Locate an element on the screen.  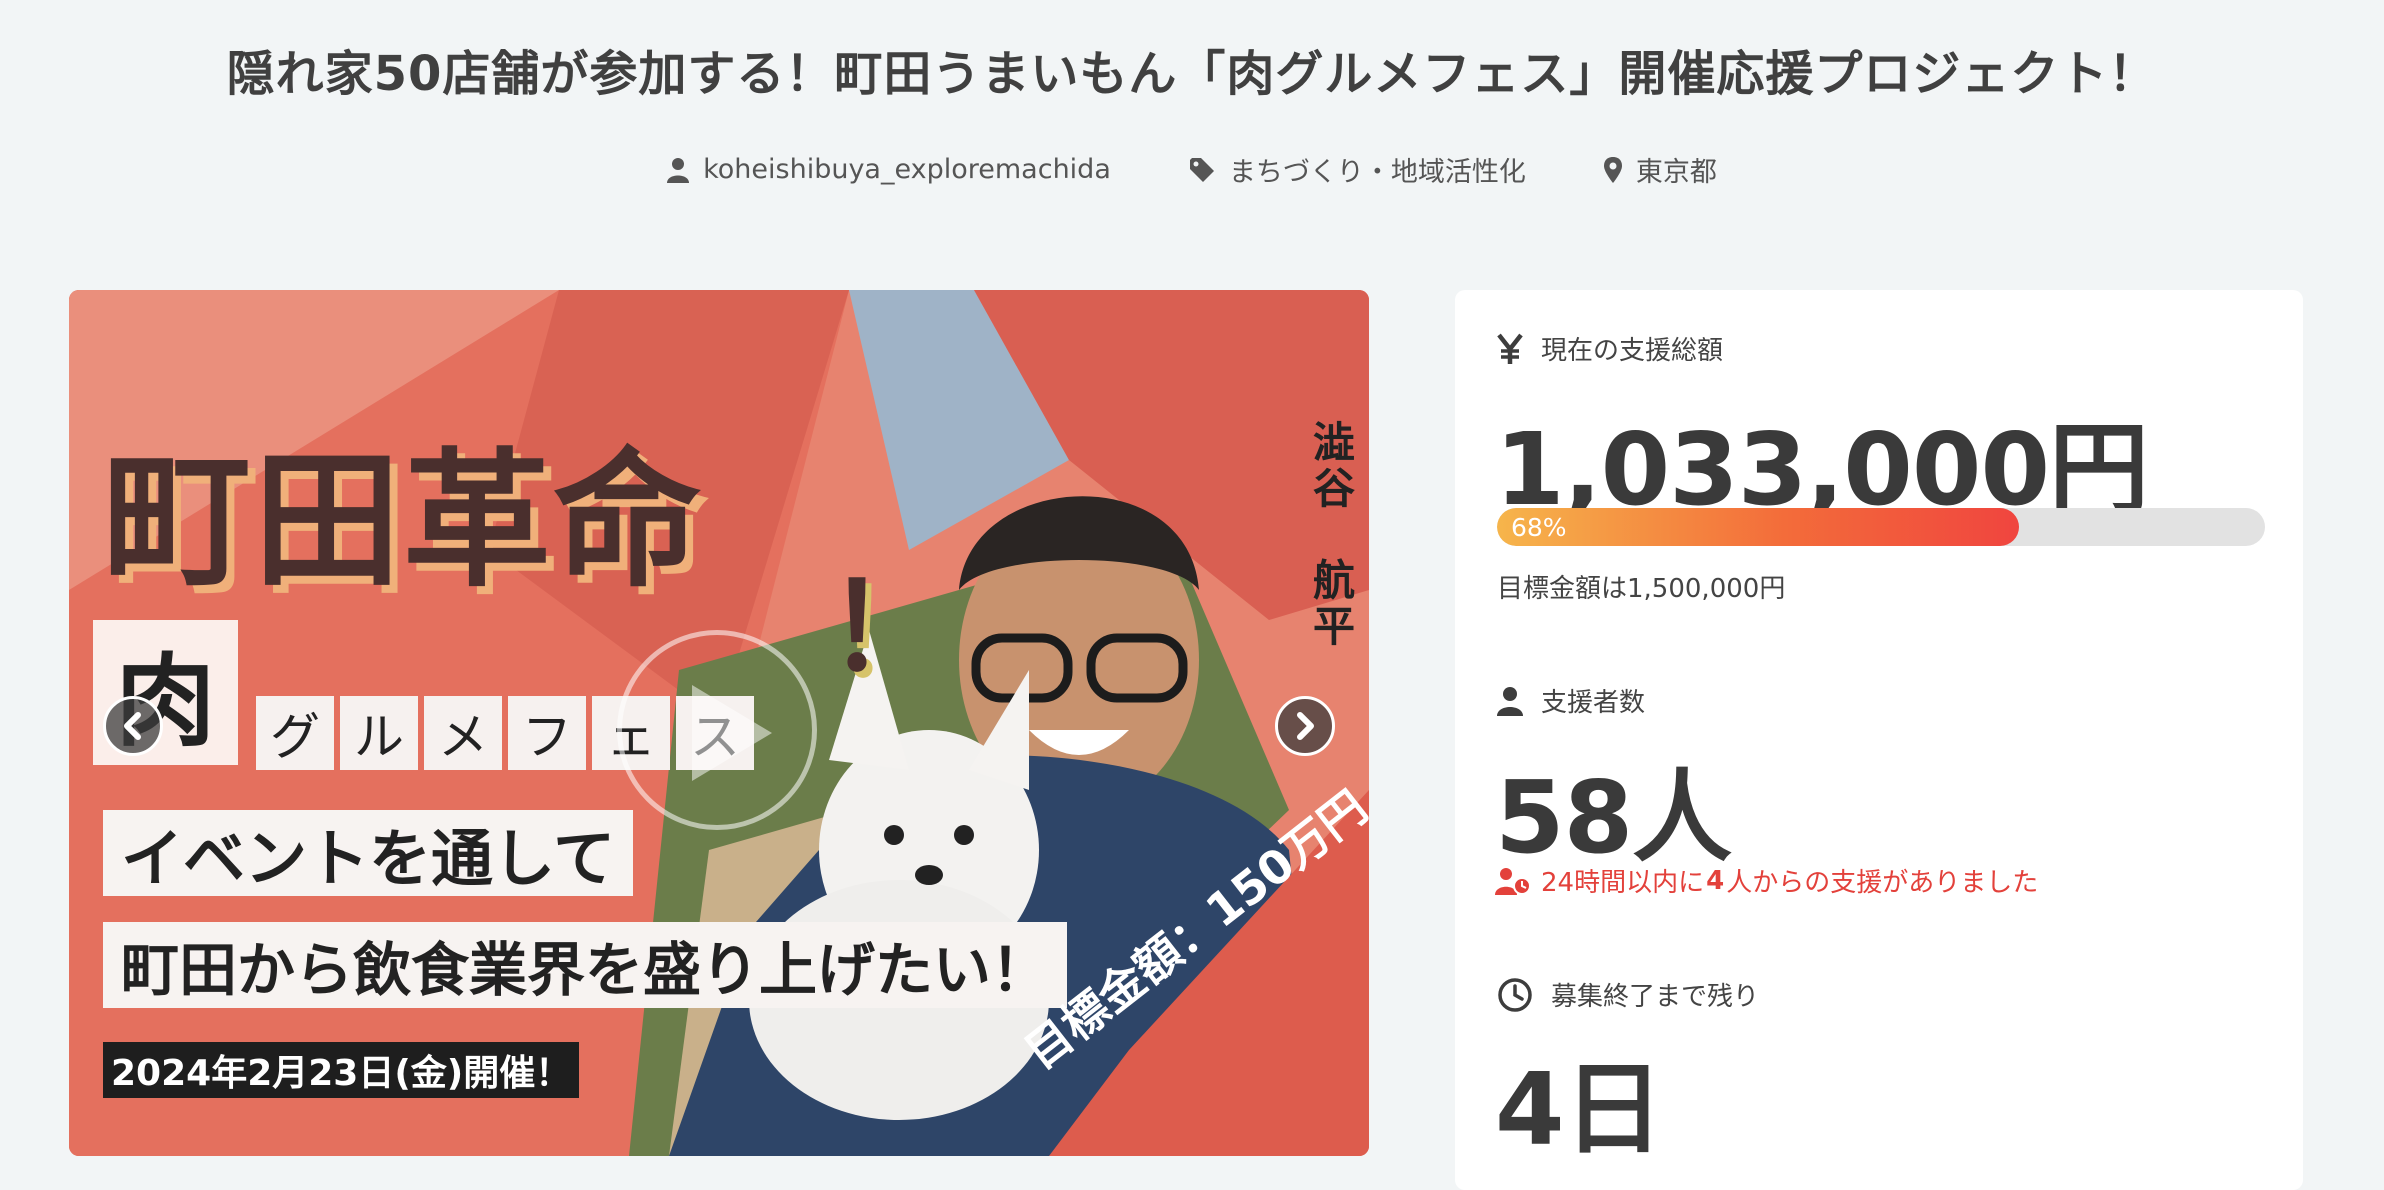
clock-icon is located at coordinates (1515, 994).